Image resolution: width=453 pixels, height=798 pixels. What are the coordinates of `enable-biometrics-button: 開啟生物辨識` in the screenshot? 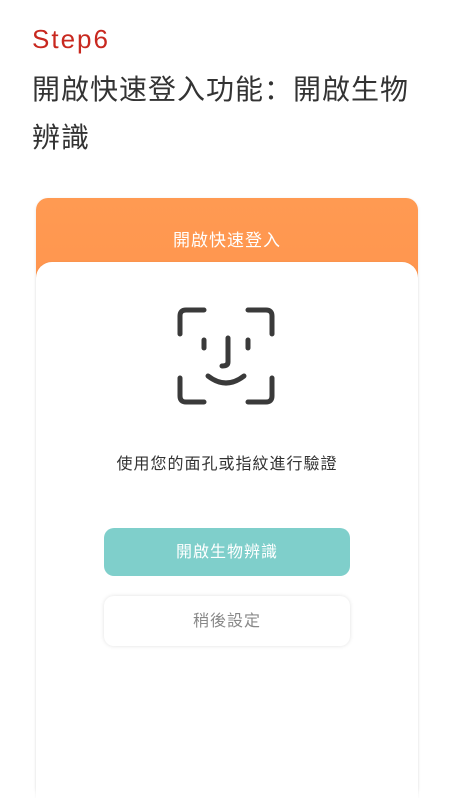 It's located at (227, 552).